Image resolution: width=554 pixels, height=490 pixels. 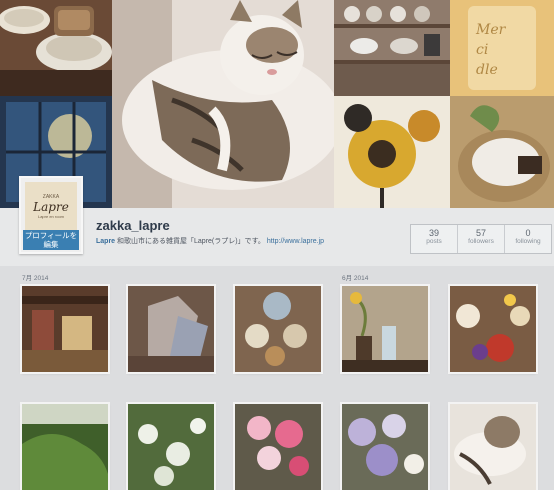 What do you see at coordinates (528, 241) in the screenshot?
I see `stat-following-label: following` at bounding box center [528, 241].